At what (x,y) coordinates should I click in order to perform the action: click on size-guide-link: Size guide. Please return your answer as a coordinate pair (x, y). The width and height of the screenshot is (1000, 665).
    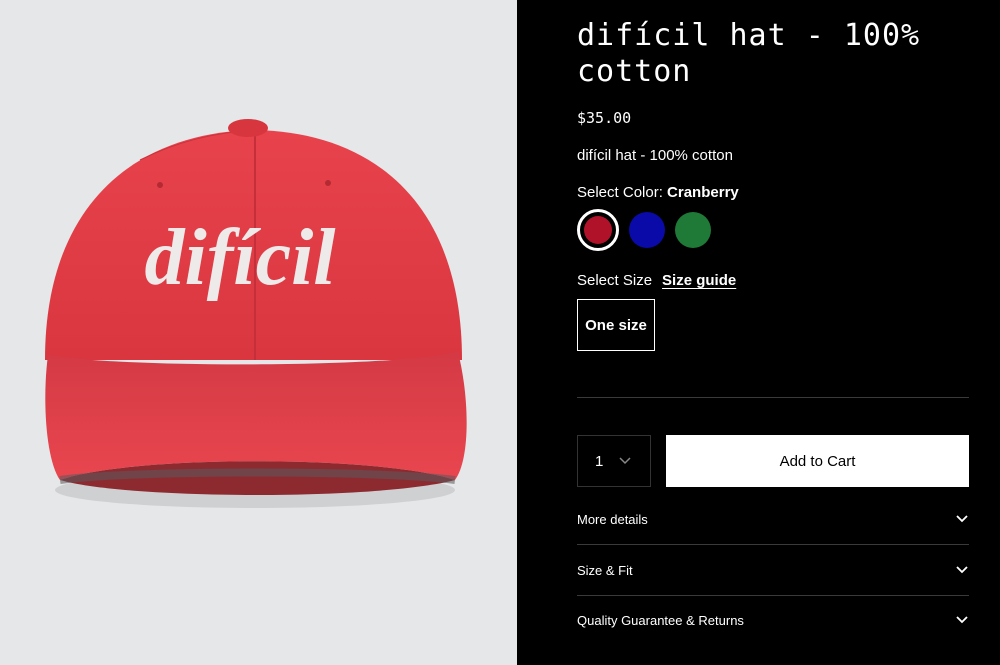
    Looking at the image, I should click on (699, 280).